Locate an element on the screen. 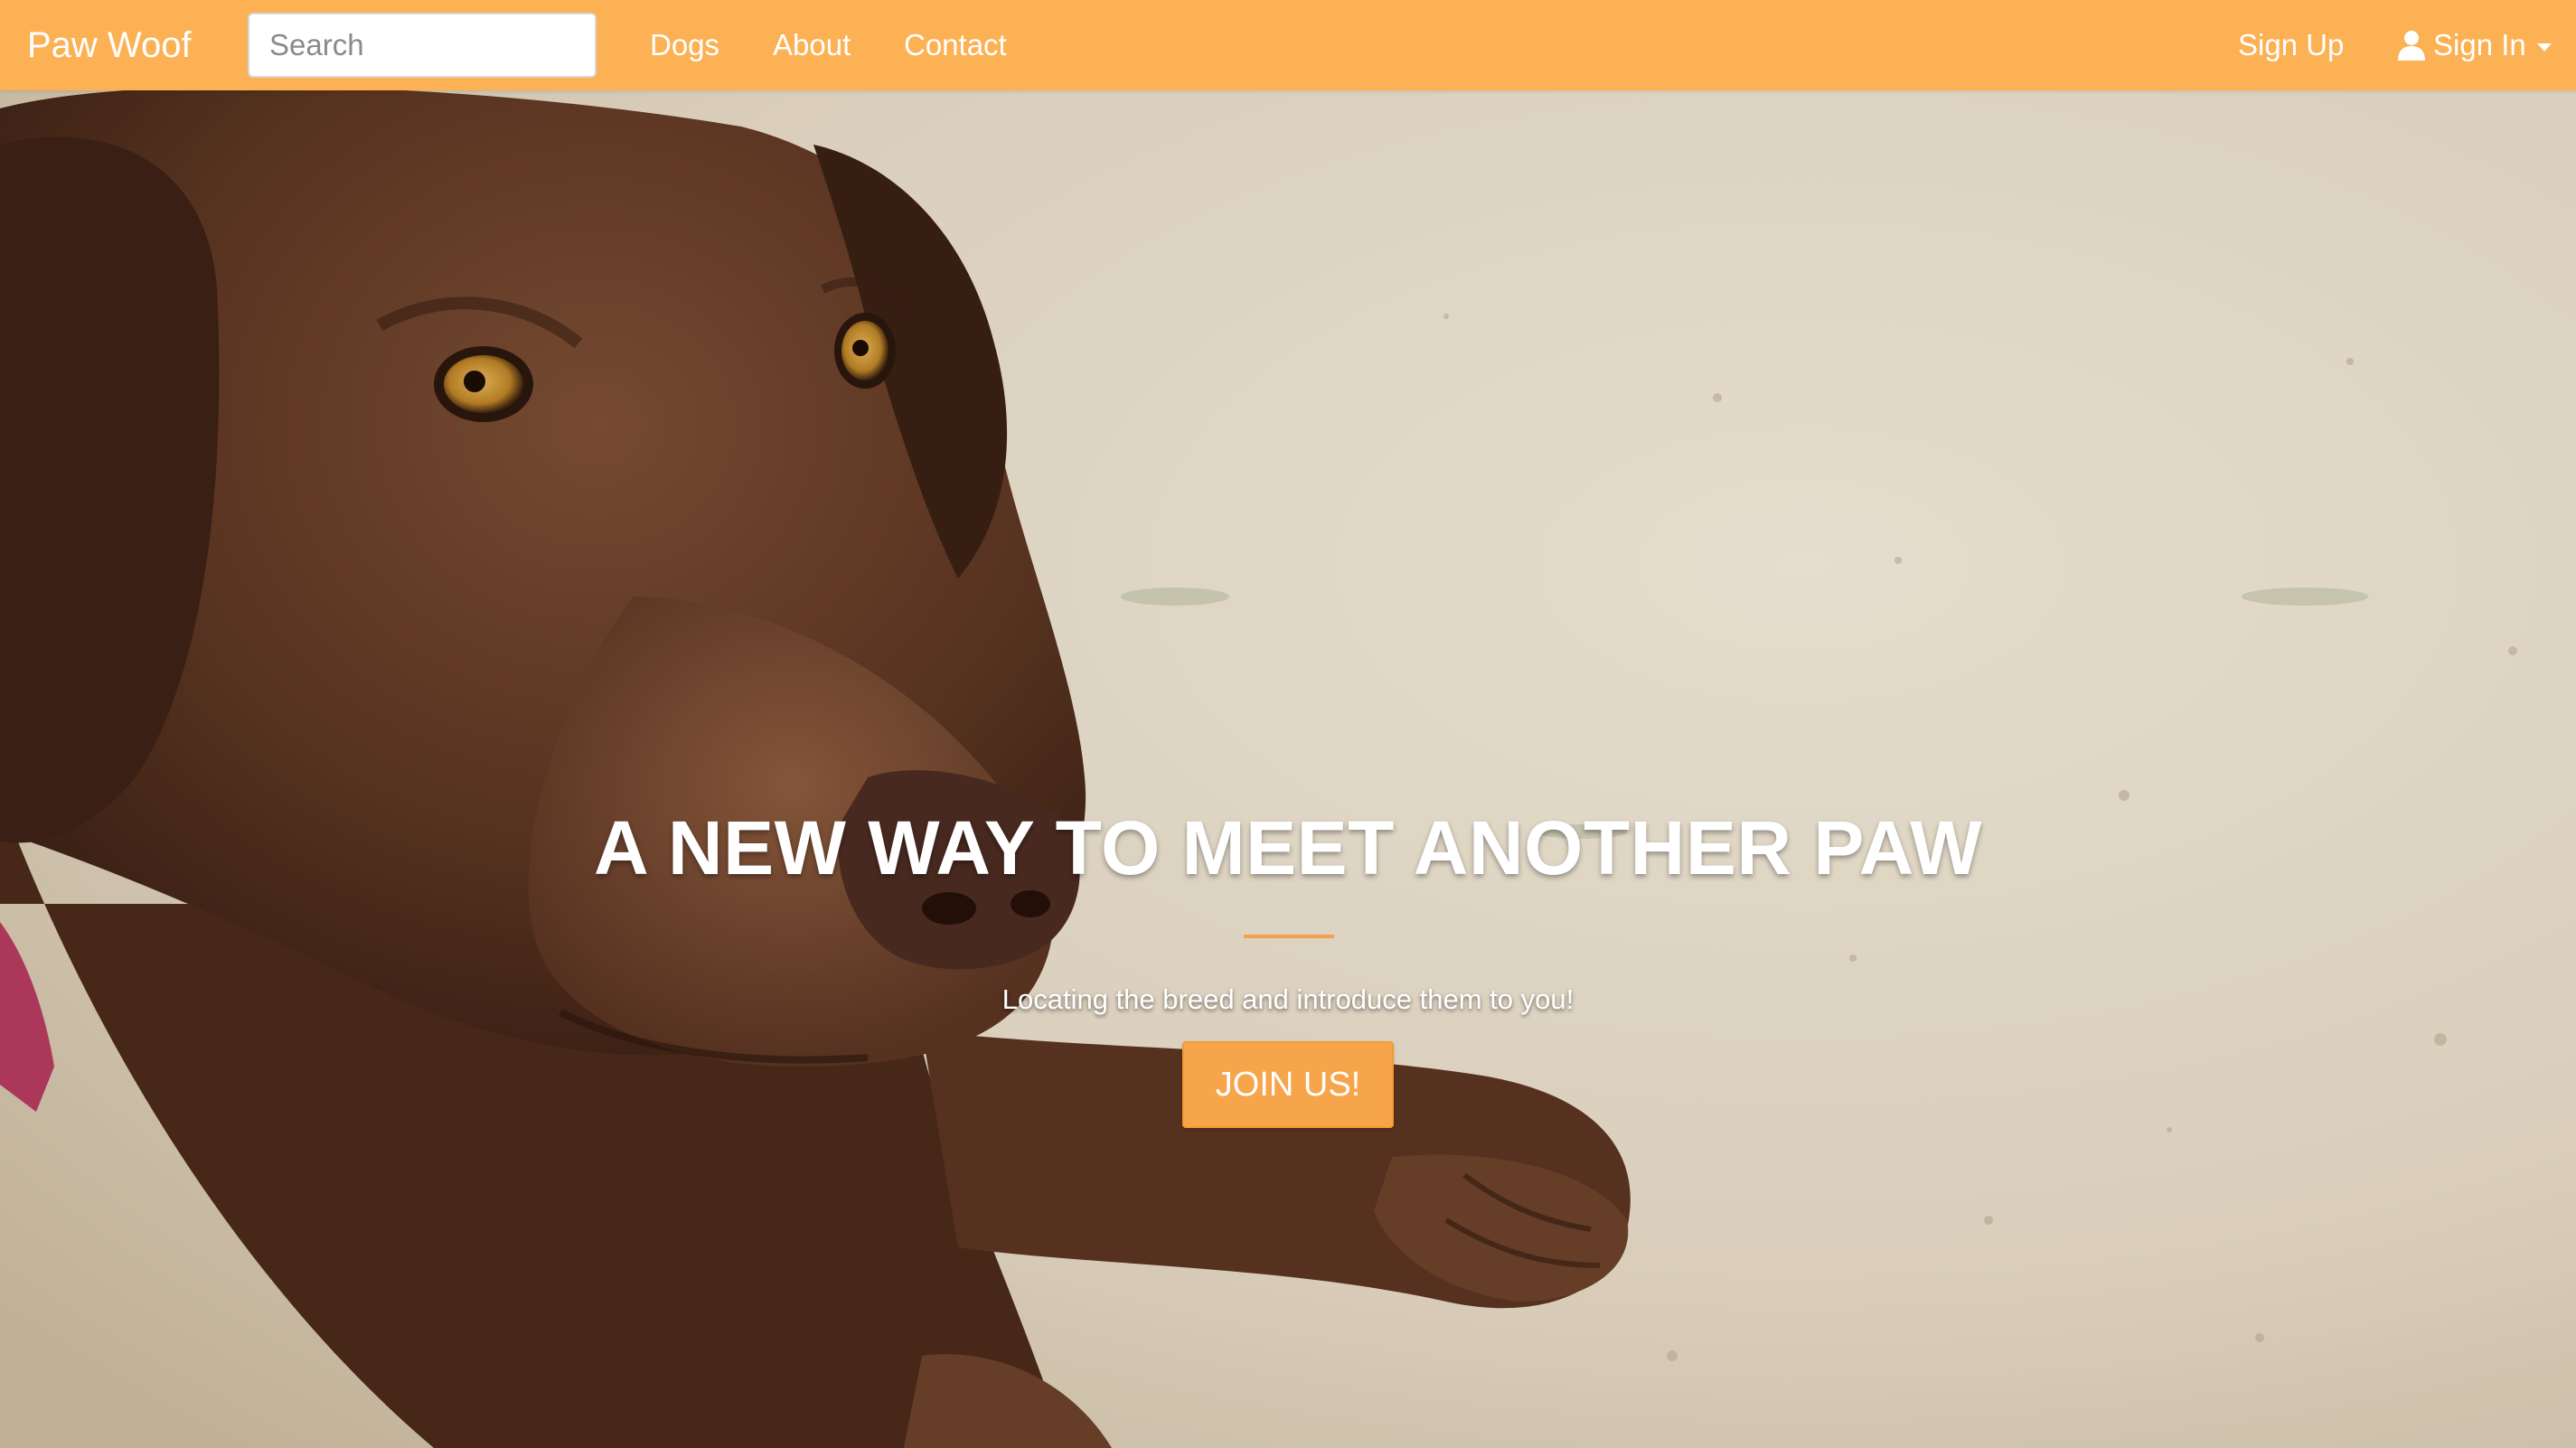 This screenshot has width=2576, height=1448. join-us-button: JOIN US! is located at coordinates (1288, 1084).